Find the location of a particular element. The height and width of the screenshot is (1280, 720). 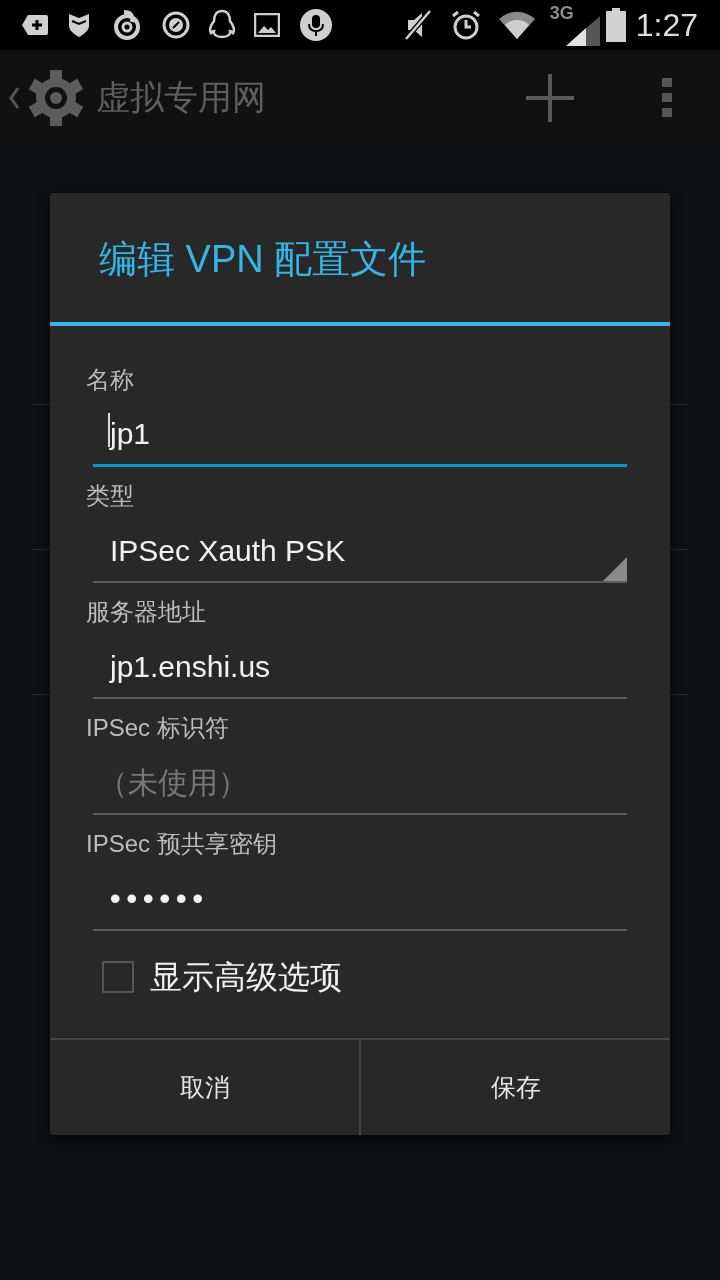

input-field: jp1.enshi.us is located at coordinates (360, 663).